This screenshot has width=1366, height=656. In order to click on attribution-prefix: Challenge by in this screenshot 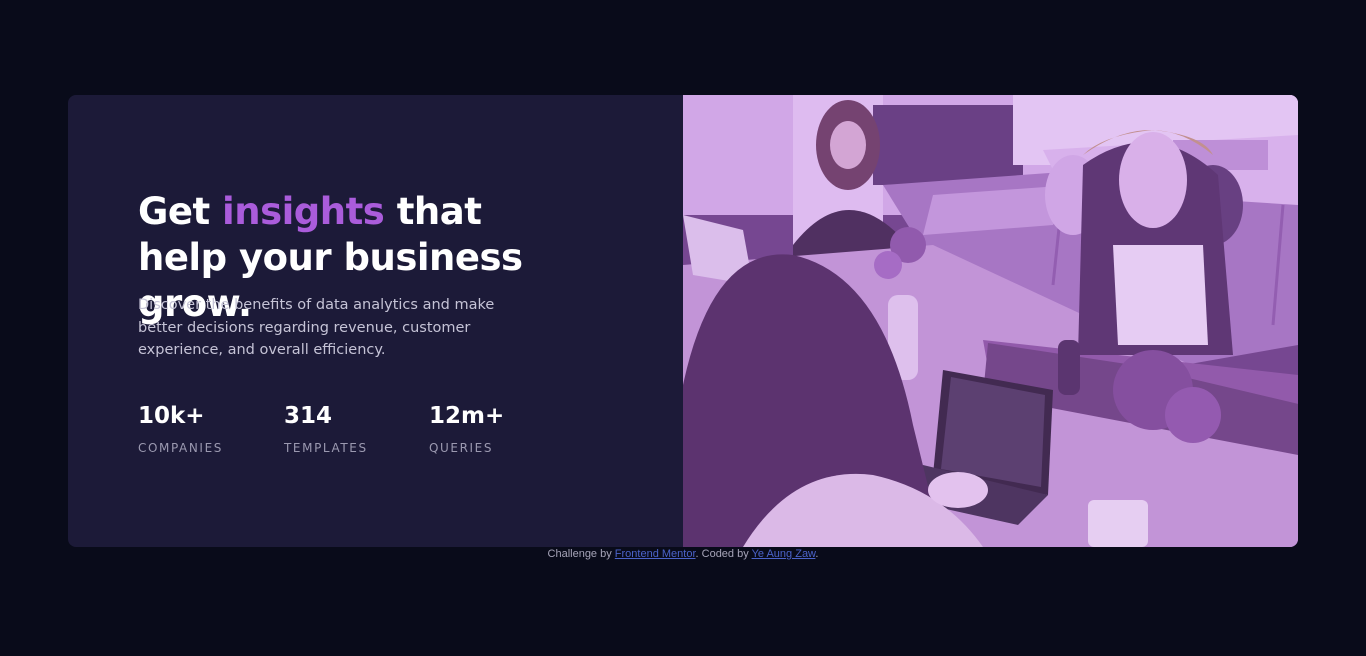, I will do `click(581, 554)`.